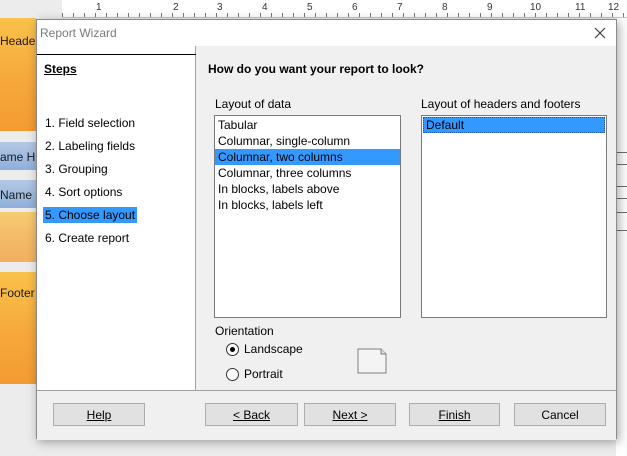 Image resolution: width=627 pixels, height=456 pixels. I want to click on ruler-number: 11, so click(580, 7).